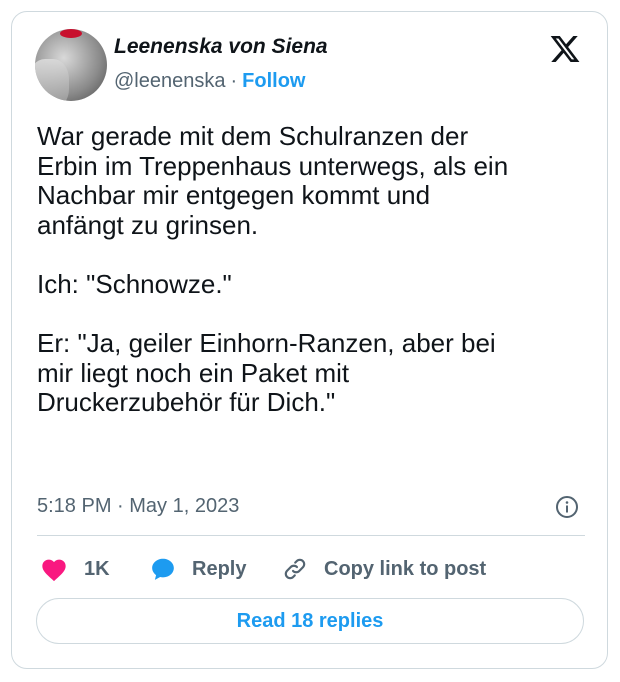  I want to click on reply-action: Reply, so click(198, 569).